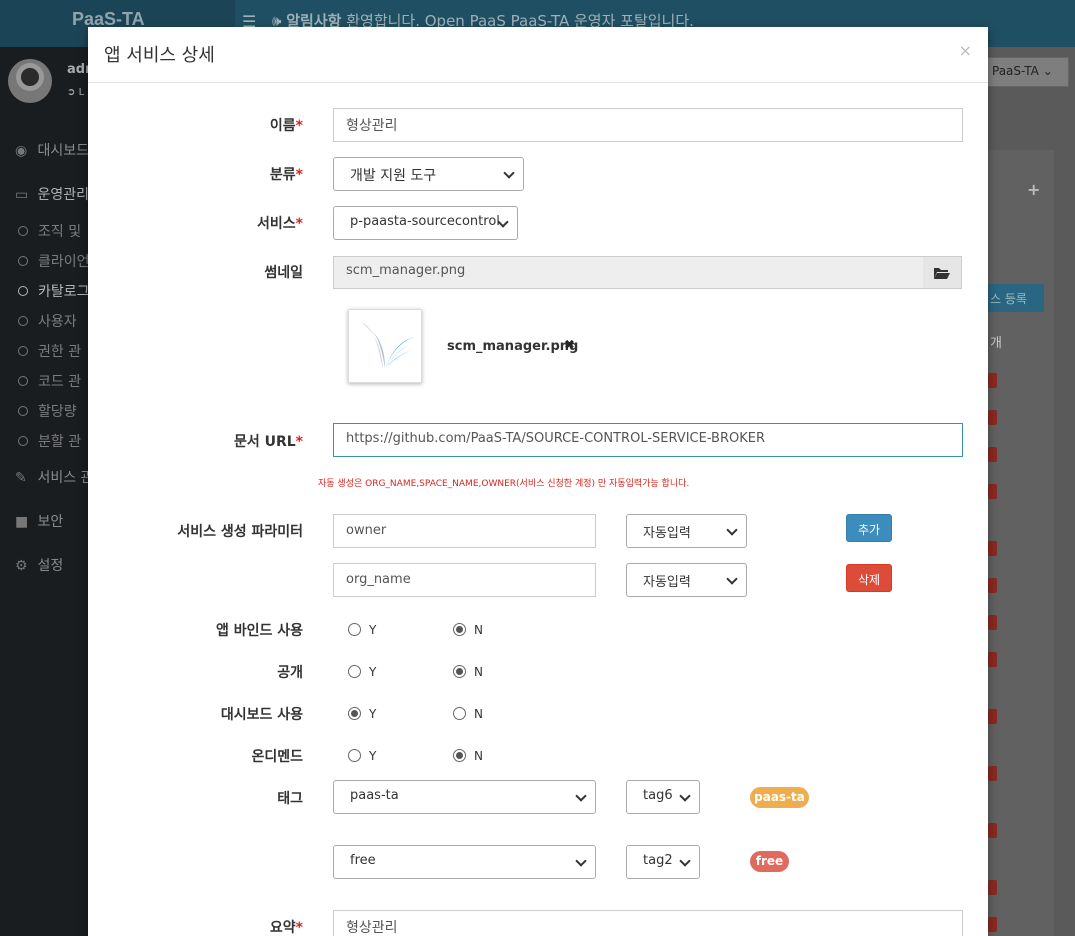  Describe the element at coordinates (54, 477) in the screenshot. I see `sidebar-item-service: ✎ 서비스 관` at that location.